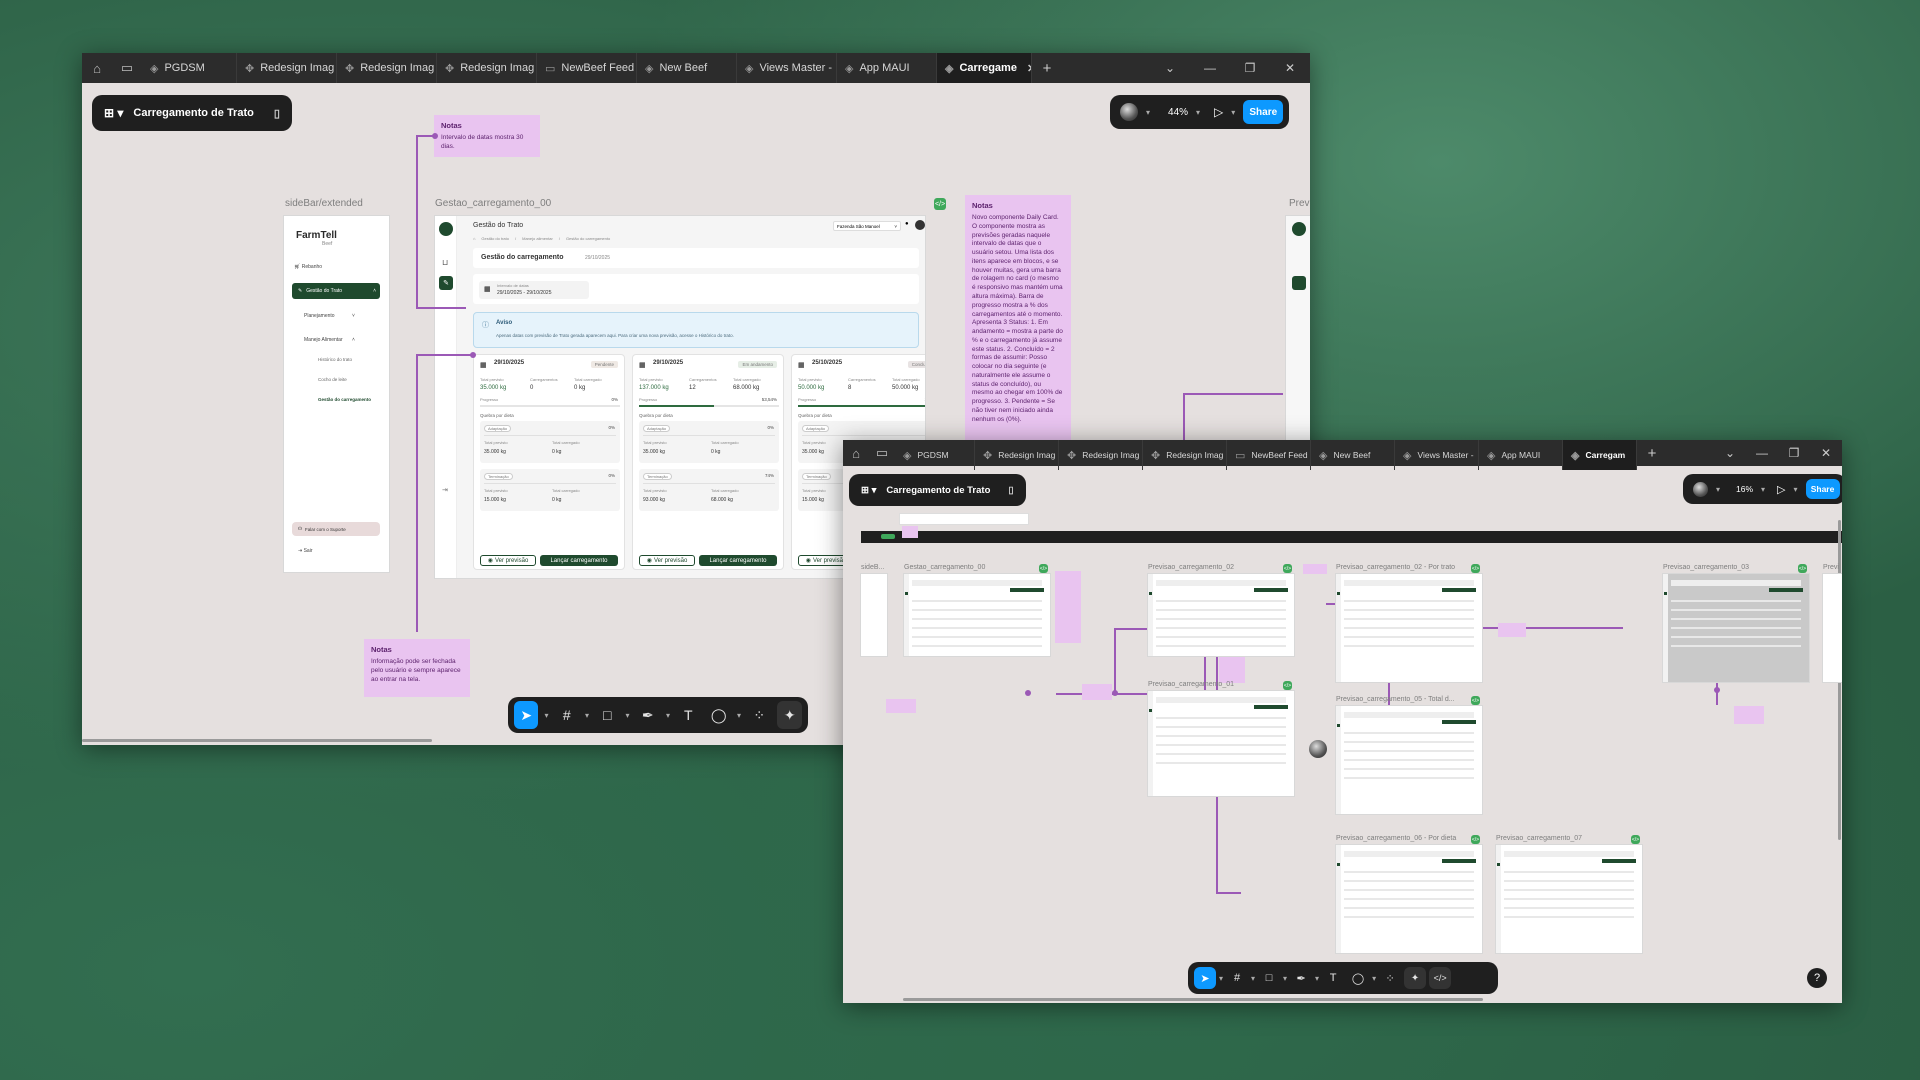 This screenshot has height=1080, width=1920. Describe the element at coordinates (1831, 567) in the screenshot. I see `frame-label: Previ` at that location.